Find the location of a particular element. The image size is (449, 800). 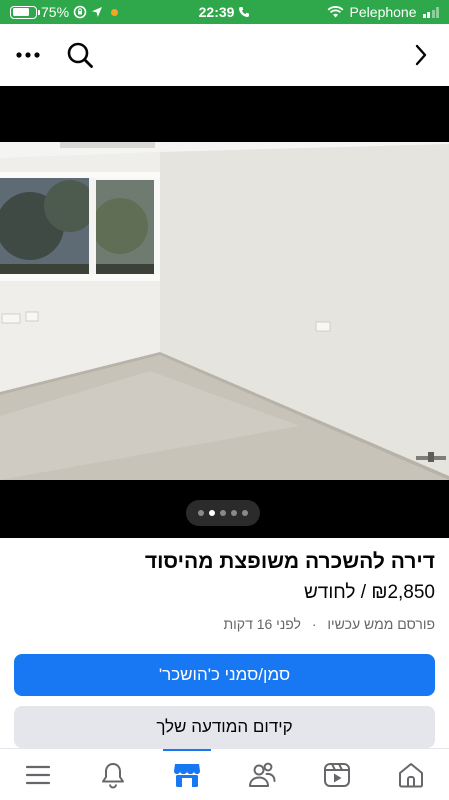

tab-video is located at coordinates (337, 774).